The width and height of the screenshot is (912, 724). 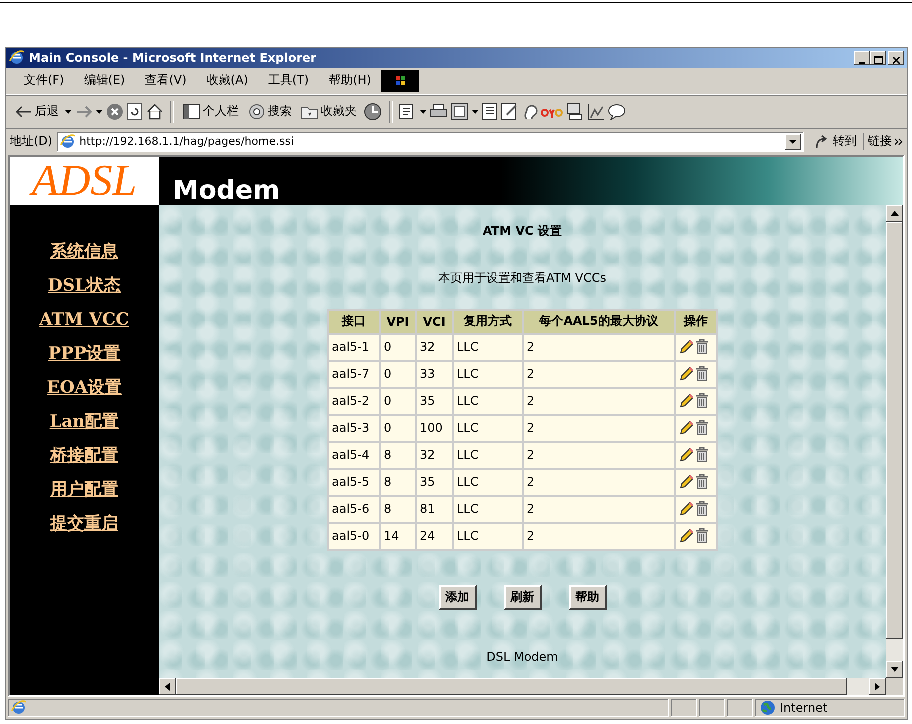 What do you see at coordinates (166, 81) in the screenshot?
I see `menu-item: 查看(V)` at bounding box center [166, 81].